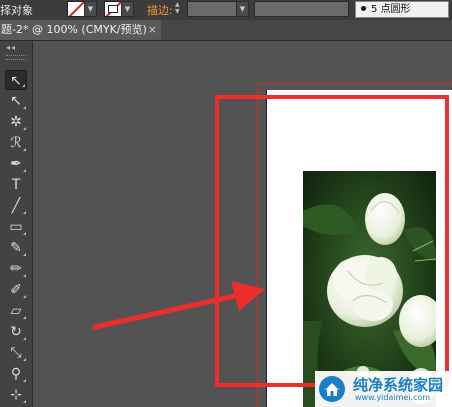 The width and height of the screenshot is (452, 407). I want to click on scale-tool-icon: ⤡, so click(16, 353).